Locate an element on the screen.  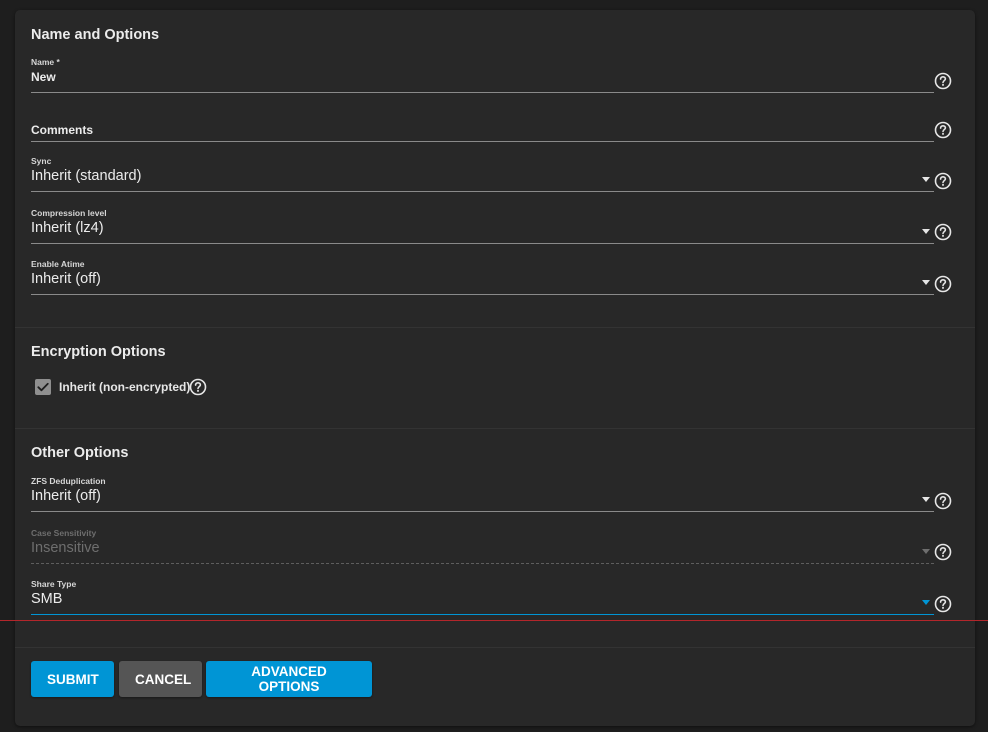
inherit-encryption-checkbox is located at coordinates (43, 387).